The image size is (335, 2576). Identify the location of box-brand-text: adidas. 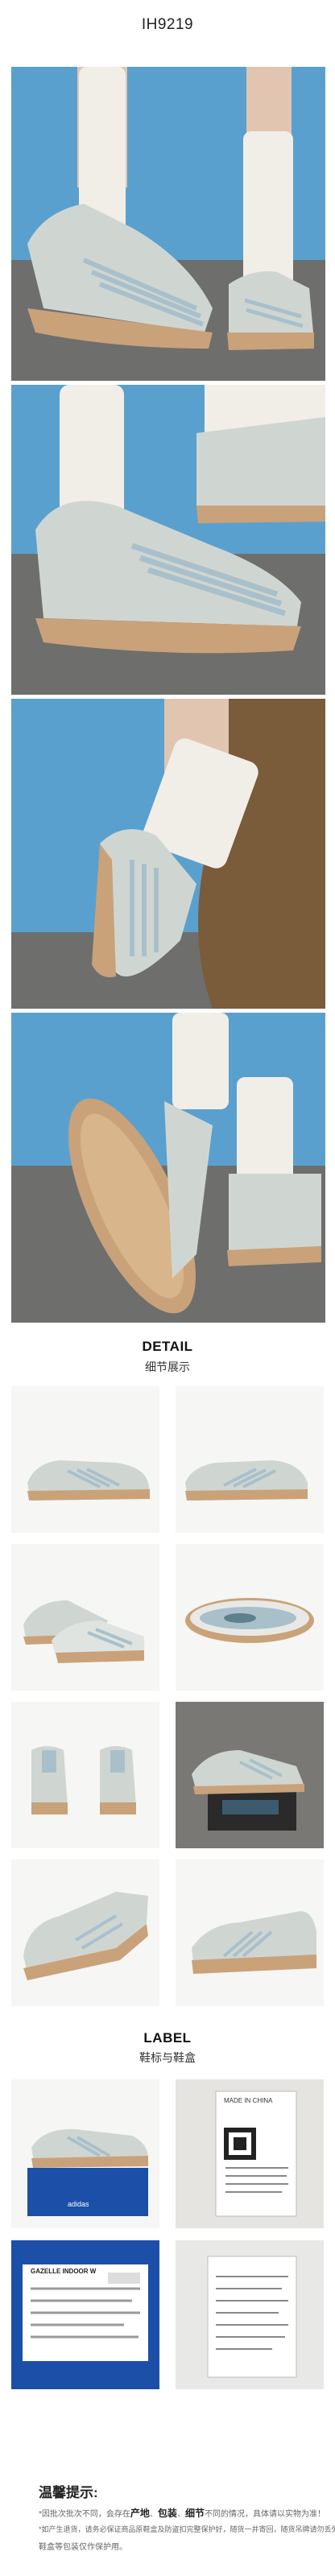
(78, 2204).